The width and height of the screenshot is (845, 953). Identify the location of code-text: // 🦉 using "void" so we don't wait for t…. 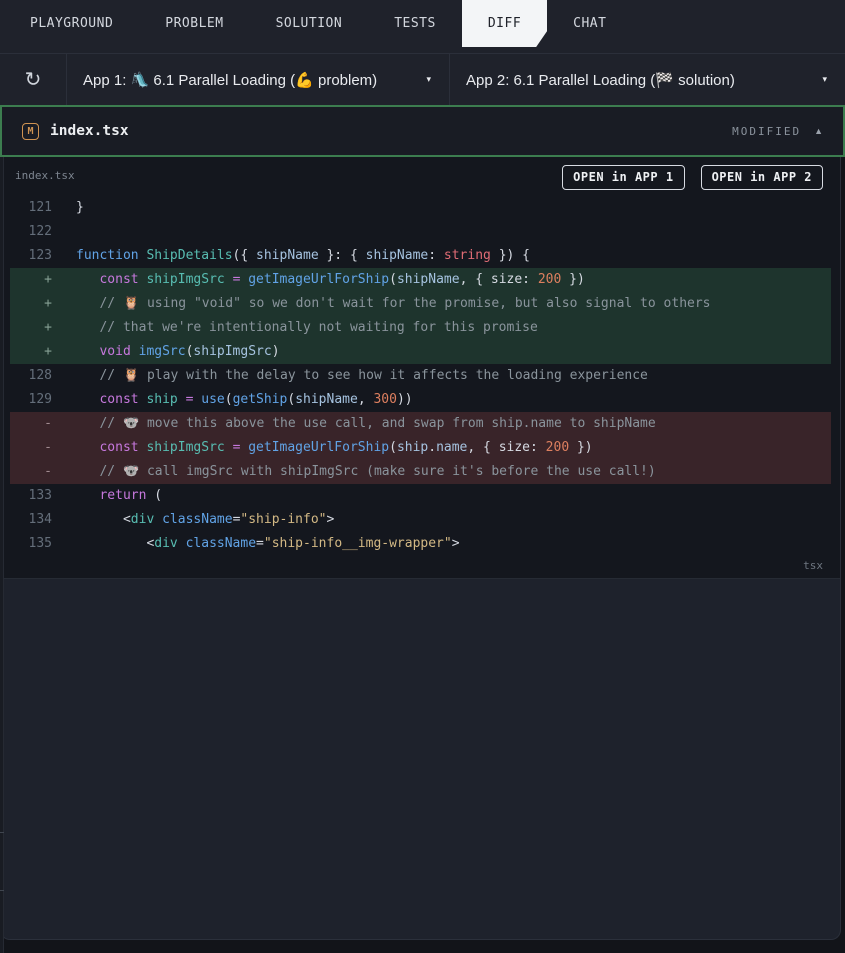
(405, 303).